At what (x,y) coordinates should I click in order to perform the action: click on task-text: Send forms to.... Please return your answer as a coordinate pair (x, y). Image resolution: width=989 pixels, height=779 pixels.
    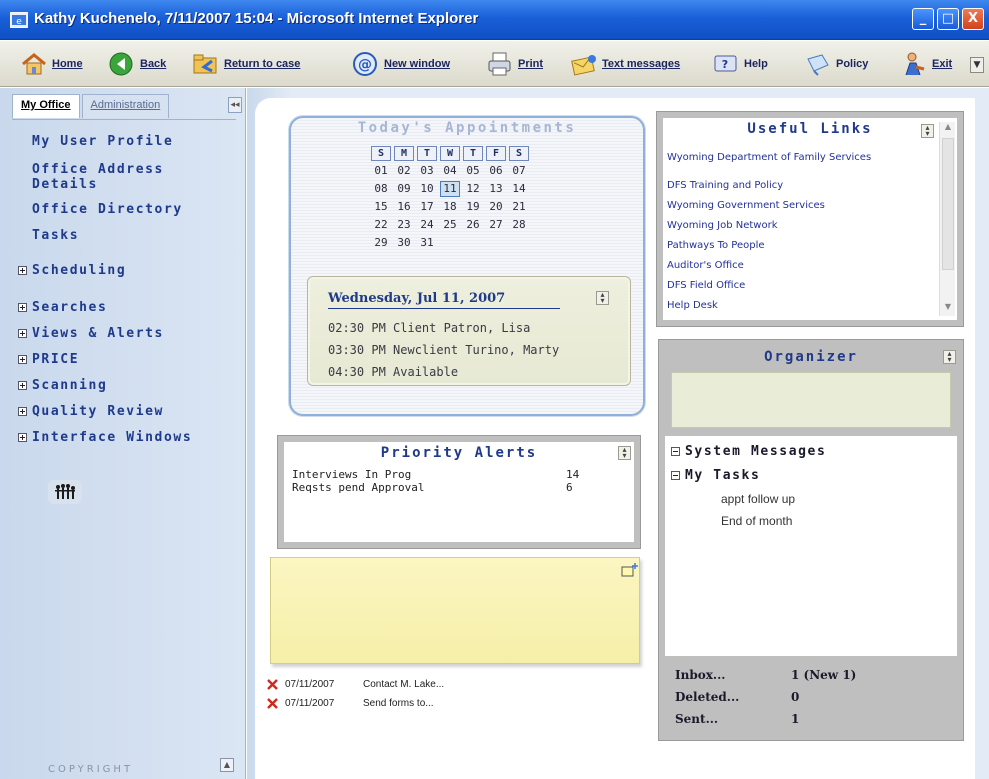
    Looking at the image, I should click on (398, 703).